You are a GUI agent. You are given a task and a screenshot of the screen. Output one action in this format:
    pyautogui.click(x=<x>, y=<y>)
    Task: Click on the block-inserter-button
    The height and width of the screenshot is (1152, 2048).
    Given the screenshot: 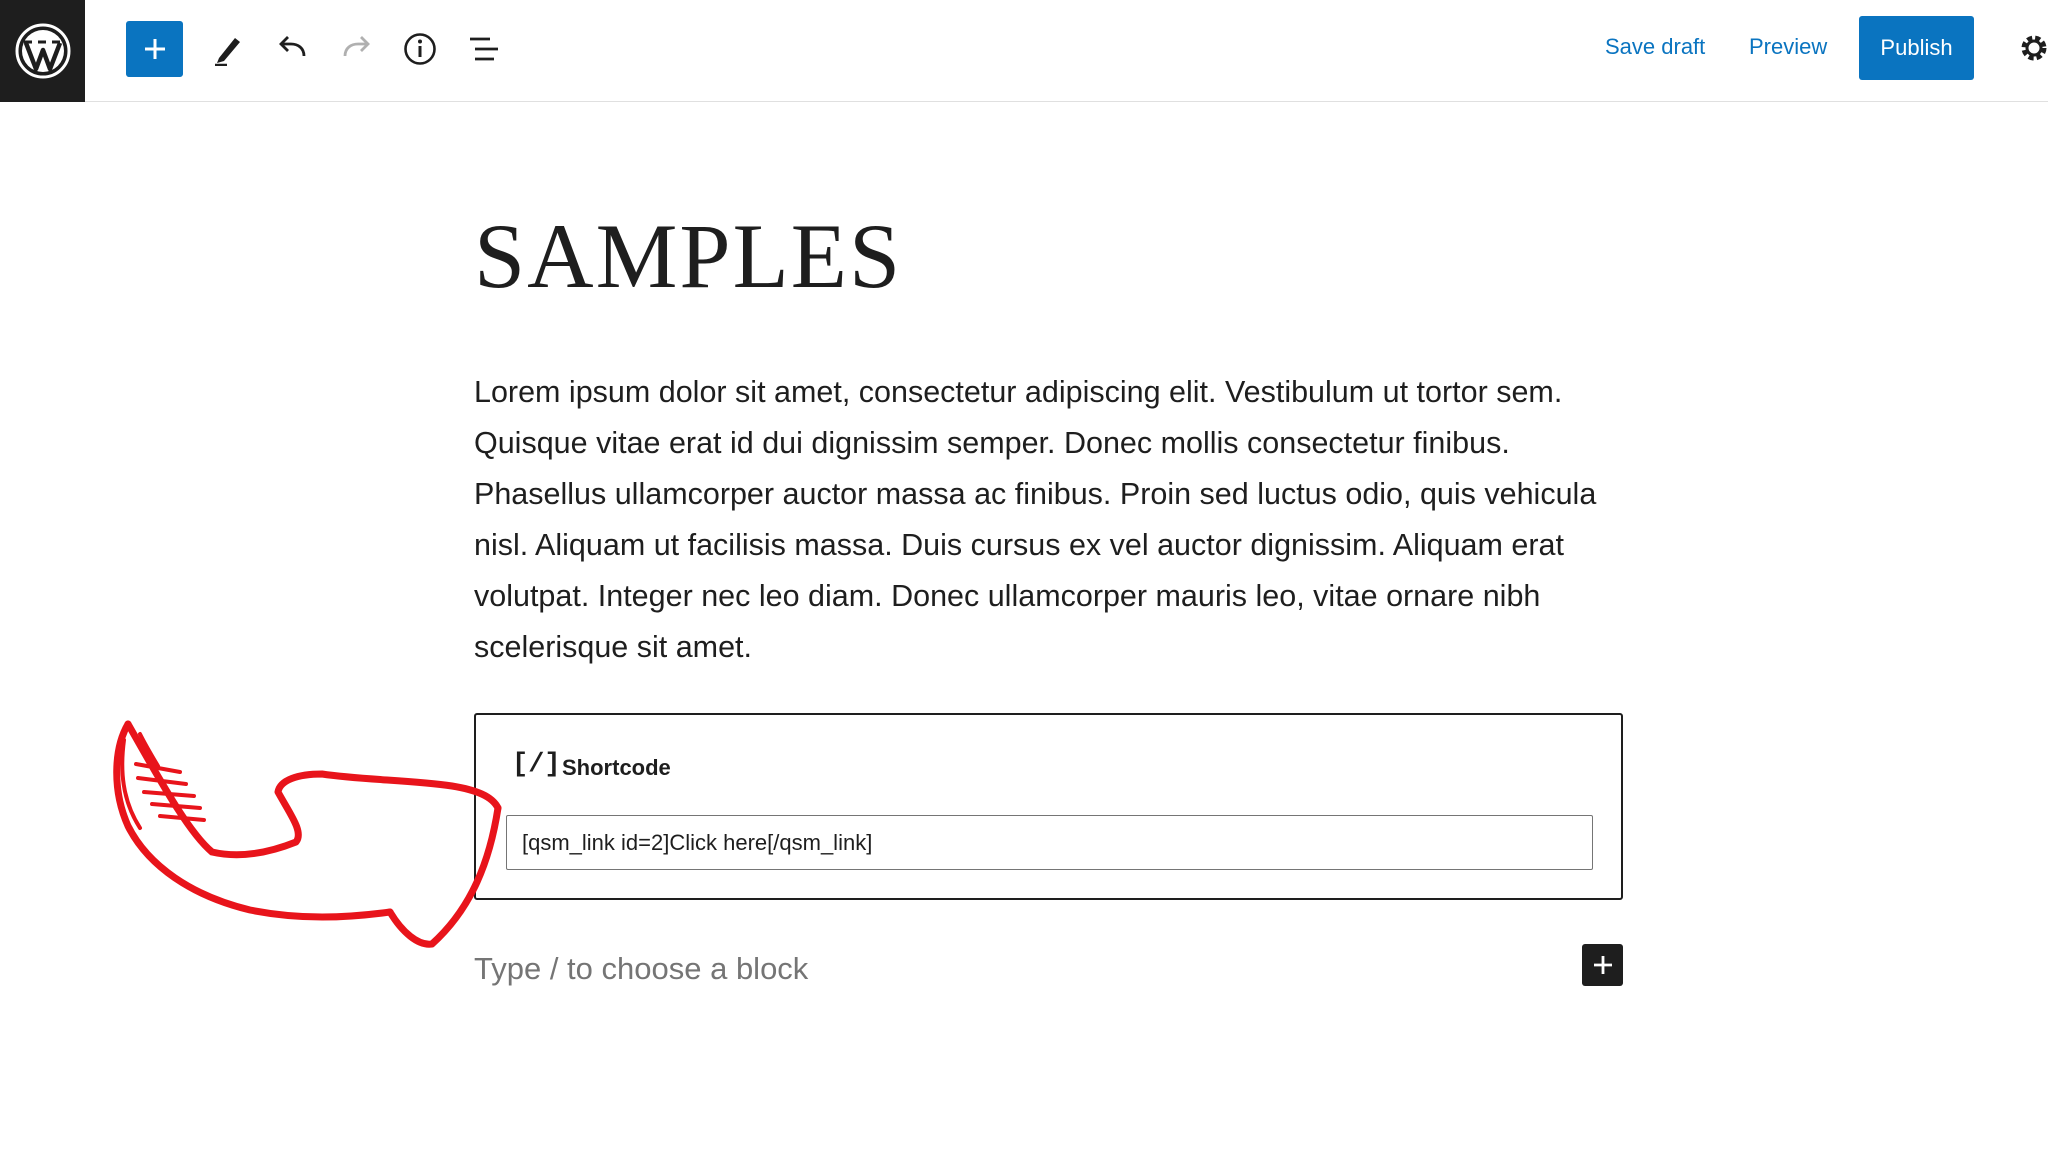 What is the action you would take?
    pyautogui.click(x=1602, y=965)
    